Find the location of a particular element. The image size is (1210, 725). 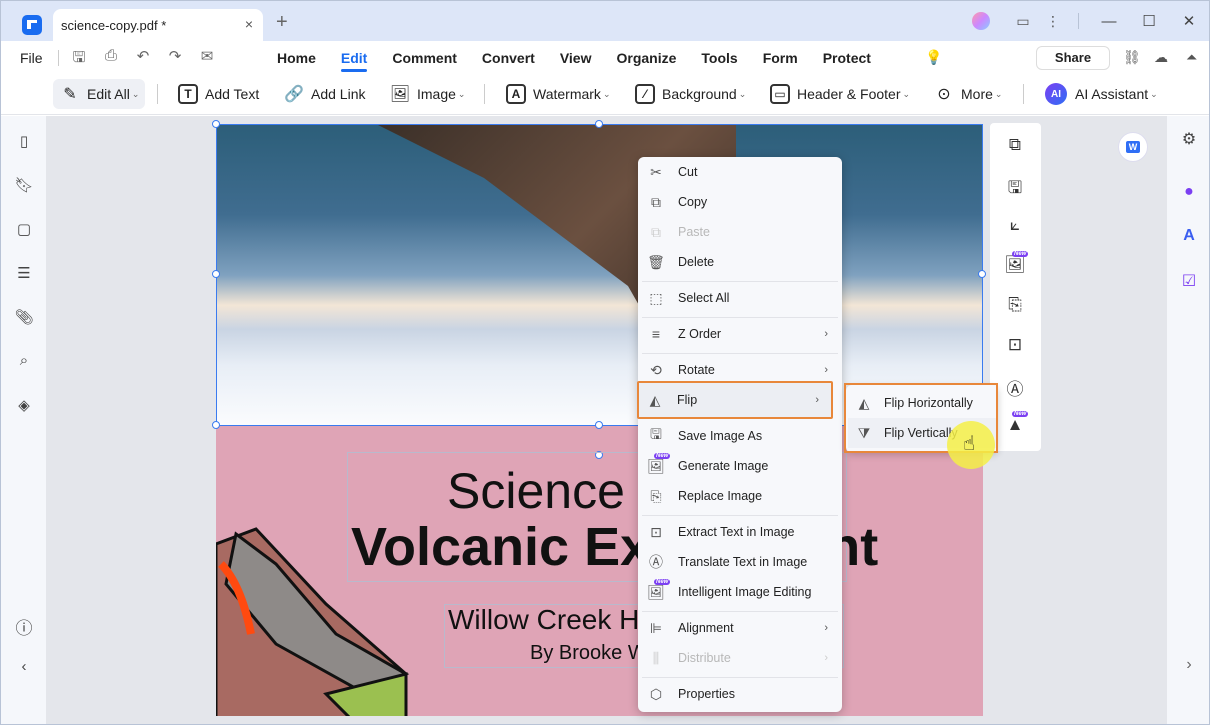

translate-image-icon: Ⓐ is located at coordinates (1015, 387).